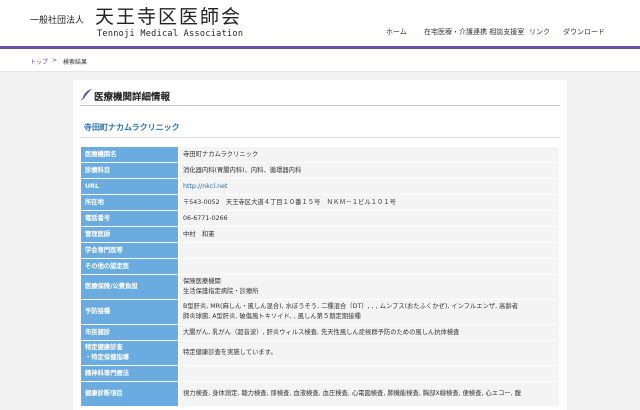 This screenshot has height=410, width=640. Describe the element at coordinates (168, 17) in the screenshot. I see `site-logo-title: 天王寺区医師会` at that location.